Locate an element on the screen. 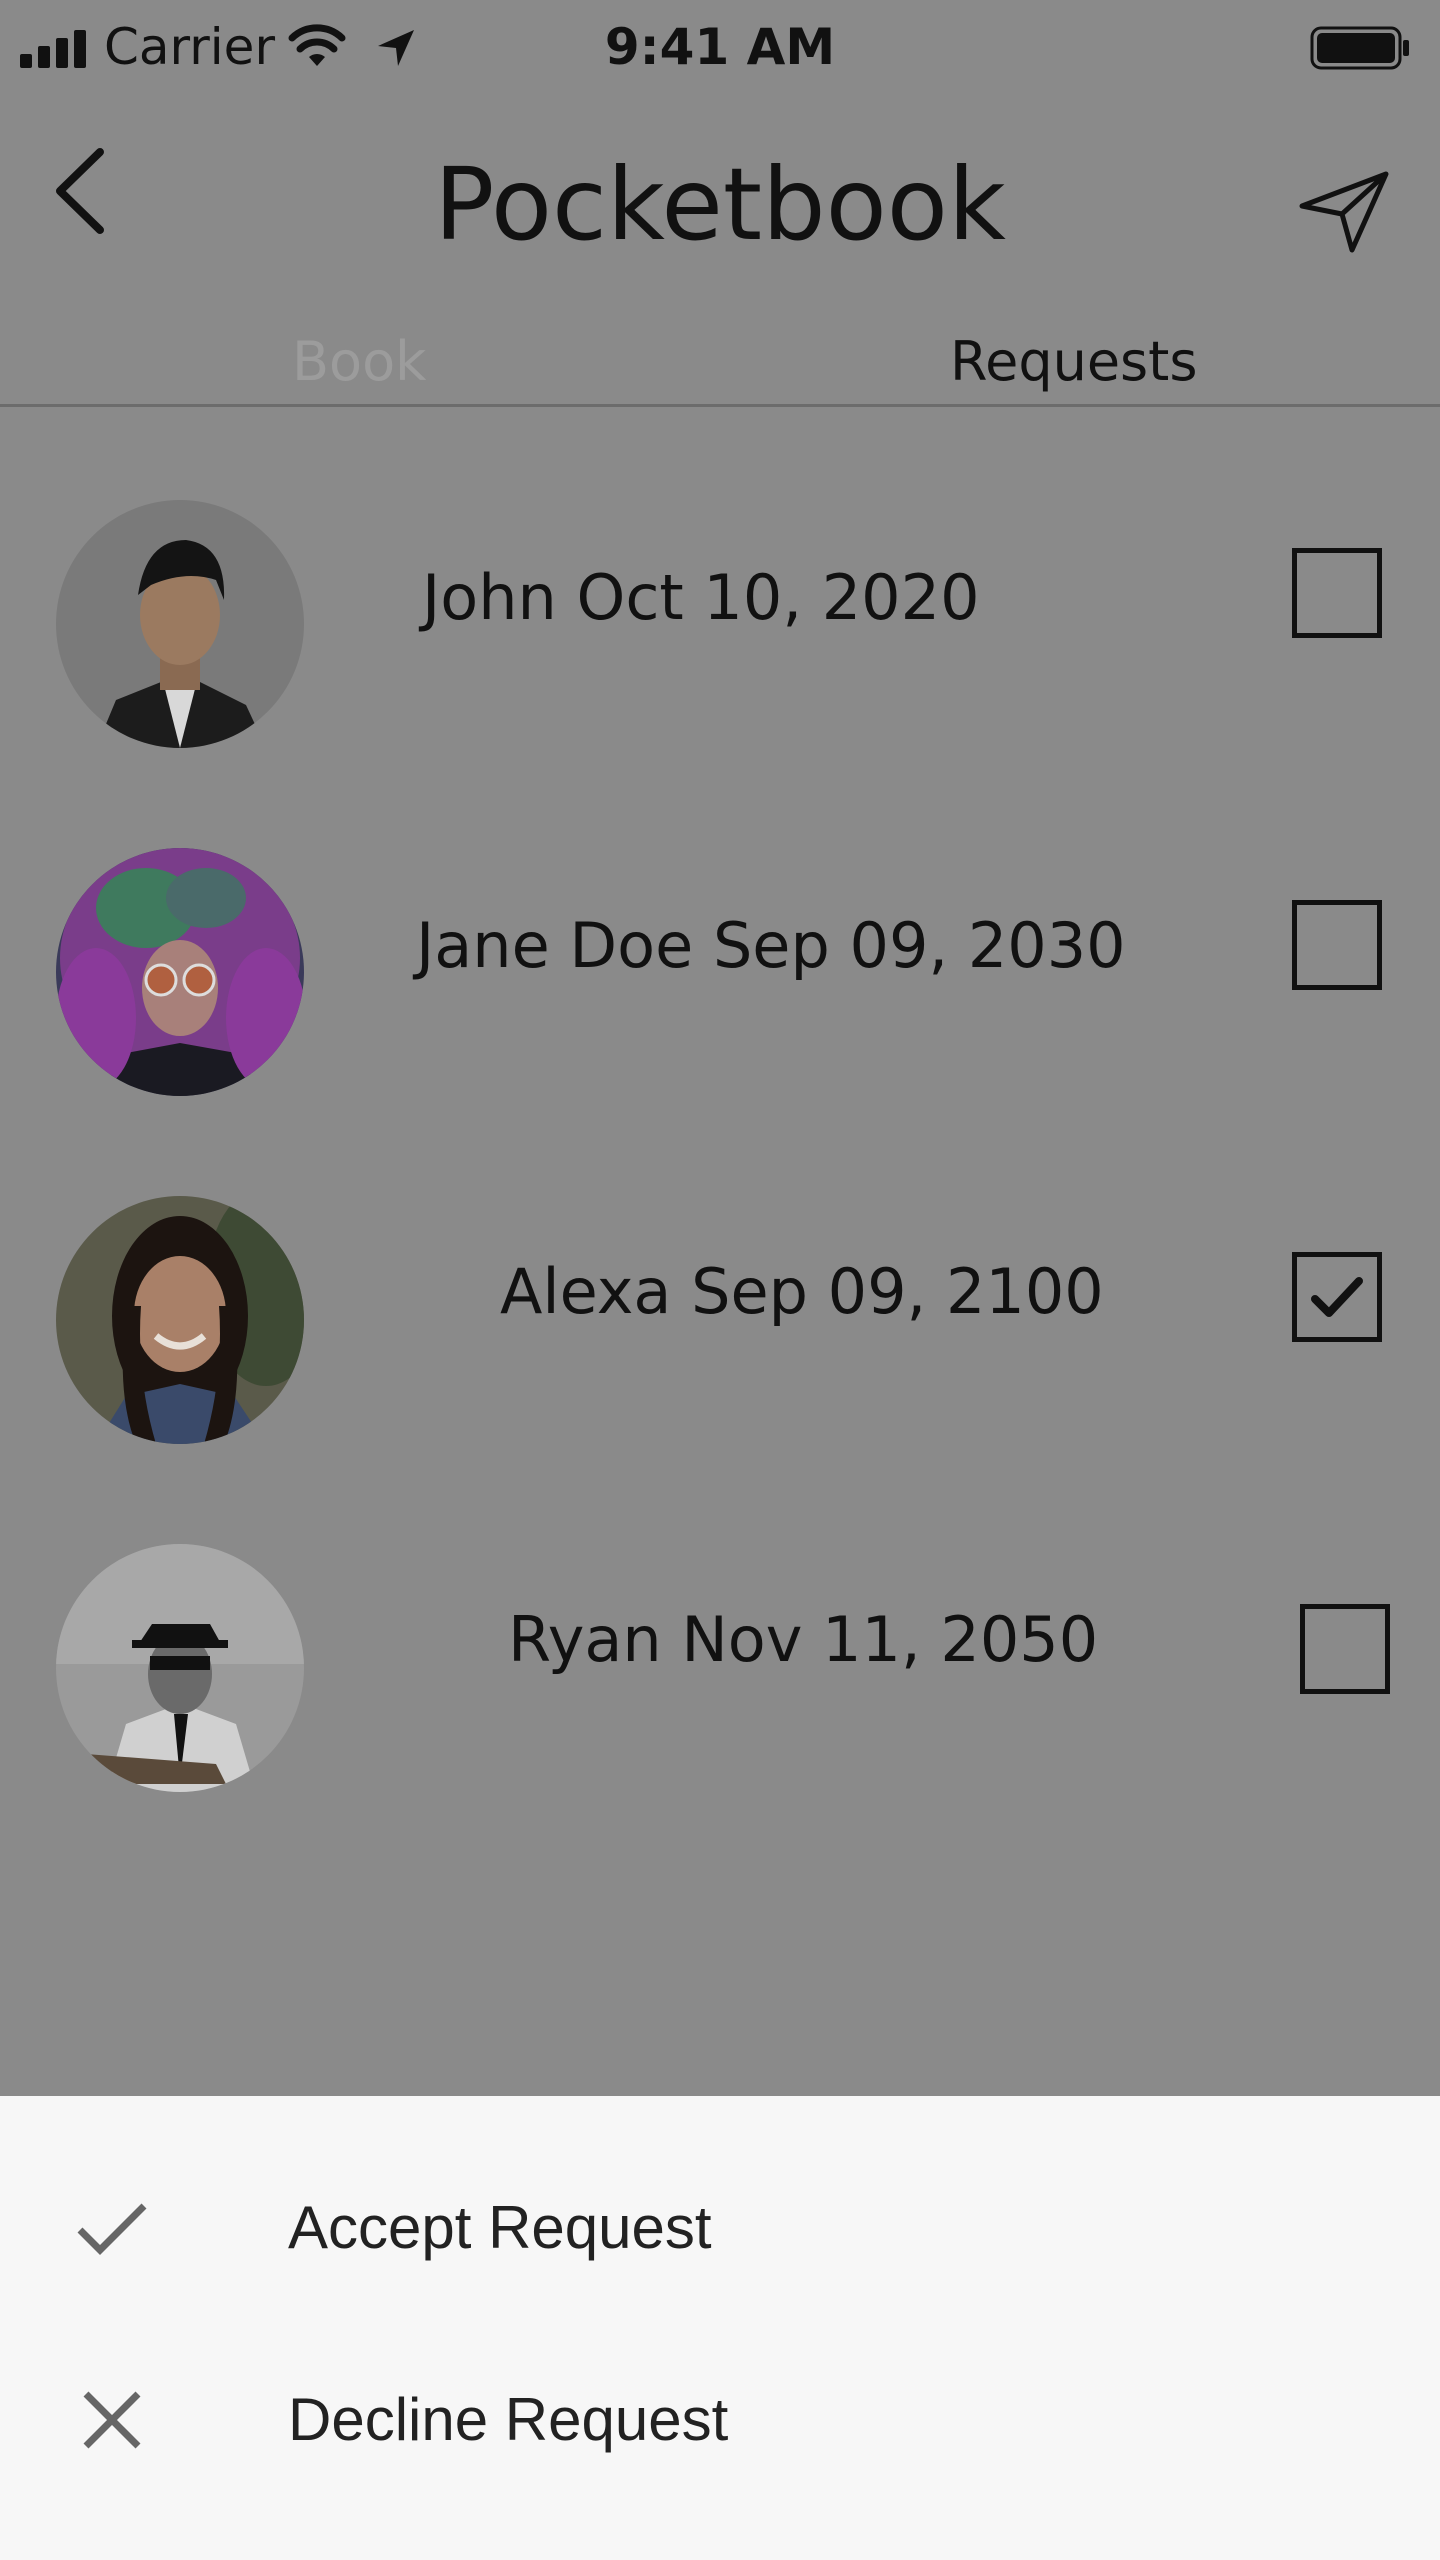 The height and width of the screenshot is (2560, 1440). checkmark-icon is located at coordinates (1337, 1297).